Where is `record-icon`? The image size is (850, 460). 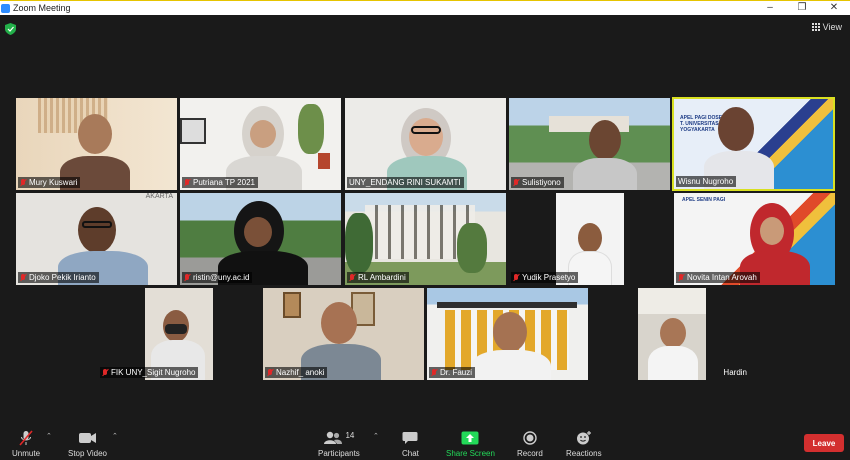
record-icon is located at coordinates (530, 438).